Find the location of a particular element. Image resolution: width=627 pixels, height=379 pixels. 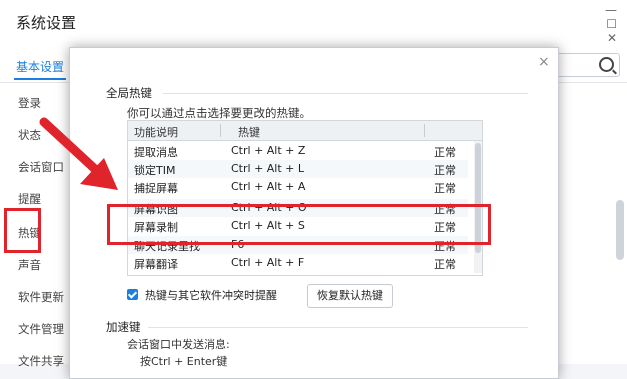

annotation-arrow-icon is located at coordinates (78, 153).